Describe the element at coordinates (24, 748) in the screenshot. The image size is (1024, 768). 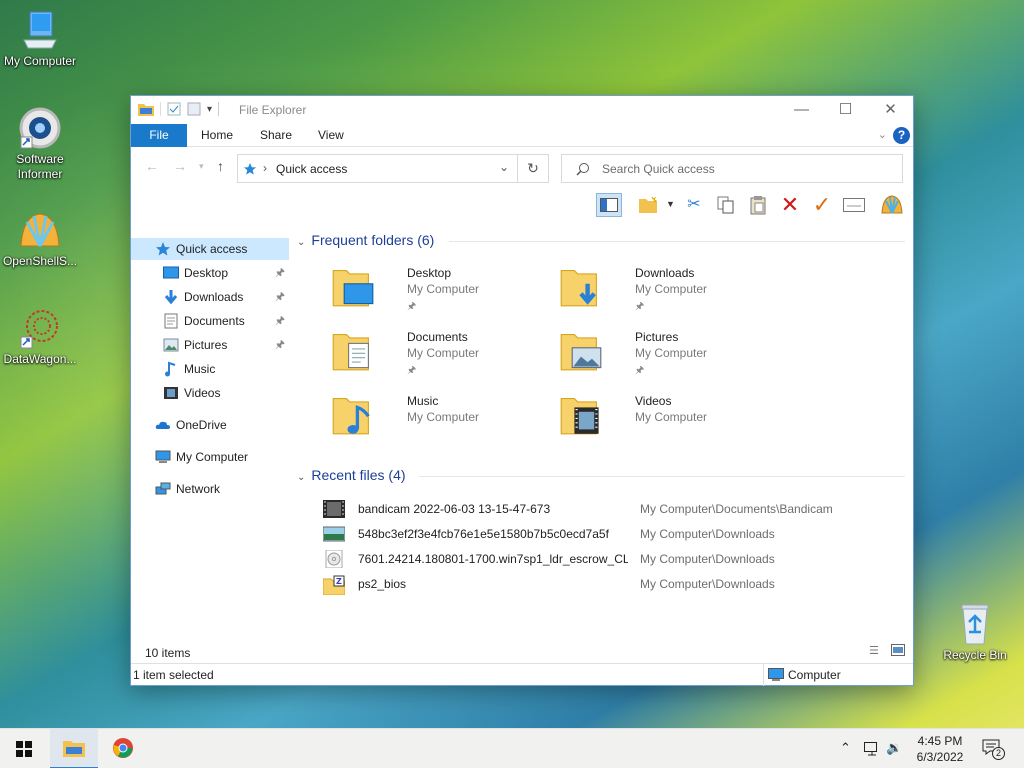
I see `start-button` at that location.